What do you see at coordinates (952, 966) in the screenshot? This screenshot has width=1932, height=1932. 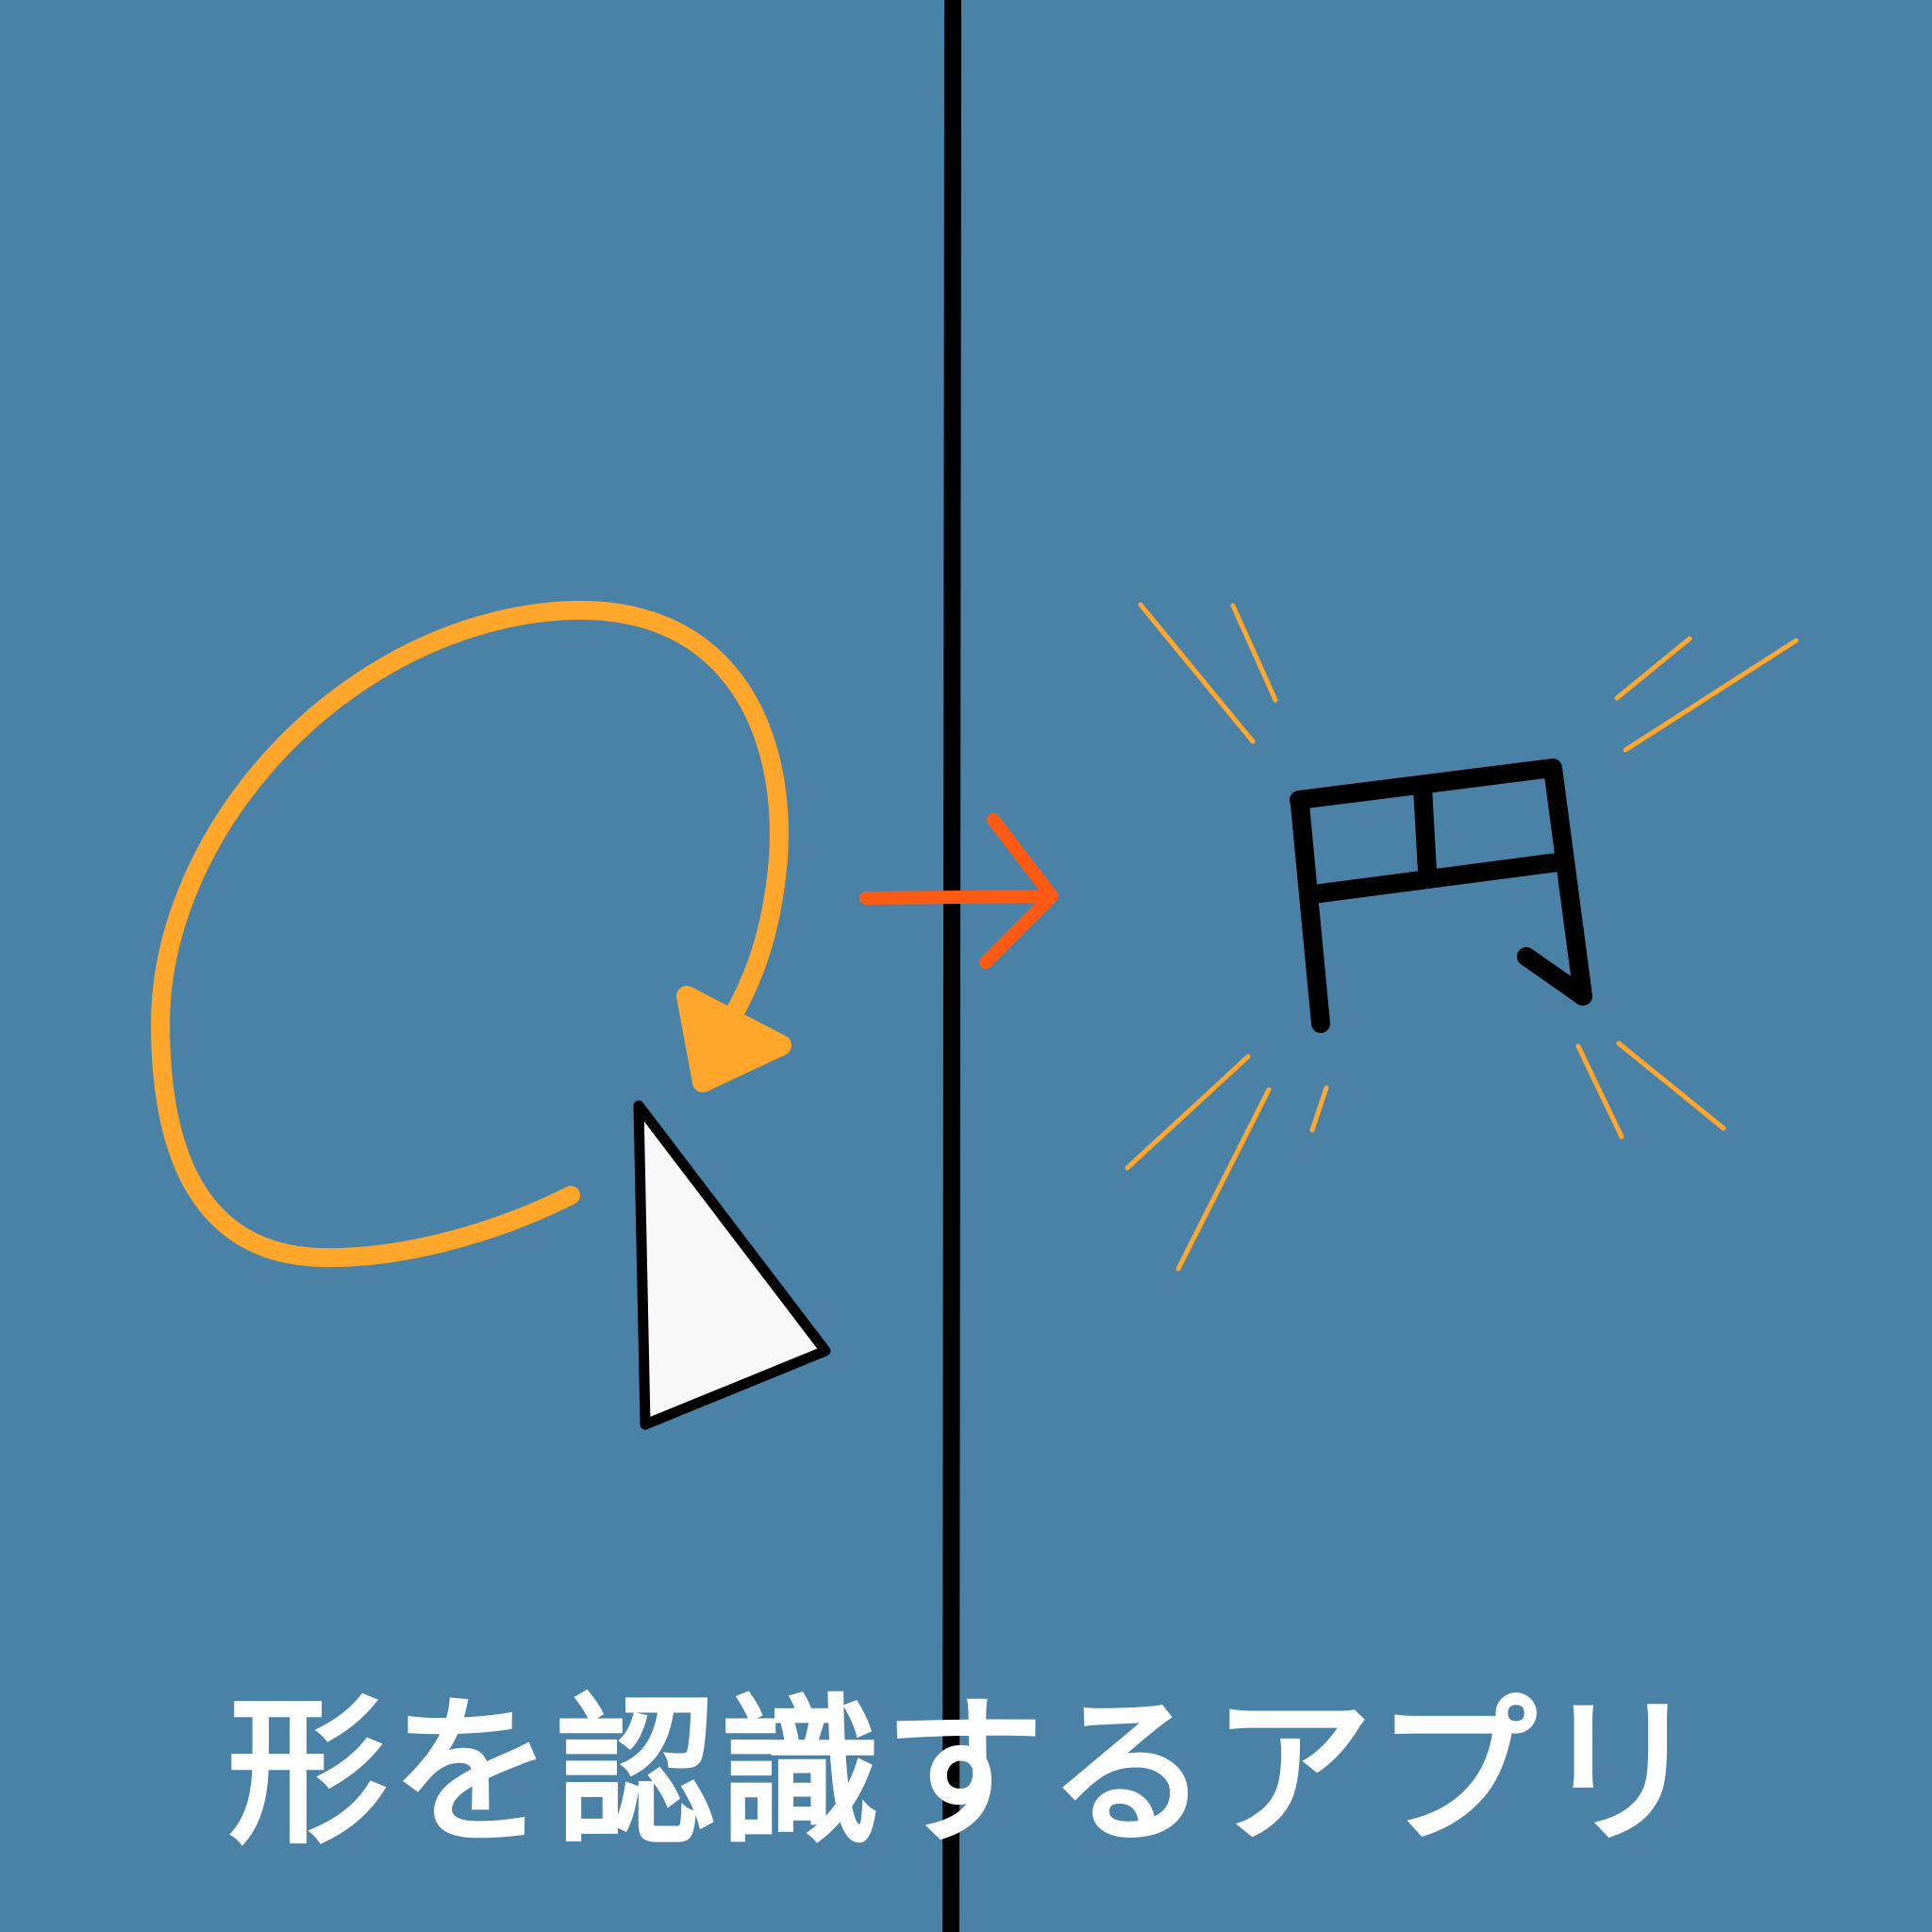 I see `center-divider` at bounding box center [952, 966].